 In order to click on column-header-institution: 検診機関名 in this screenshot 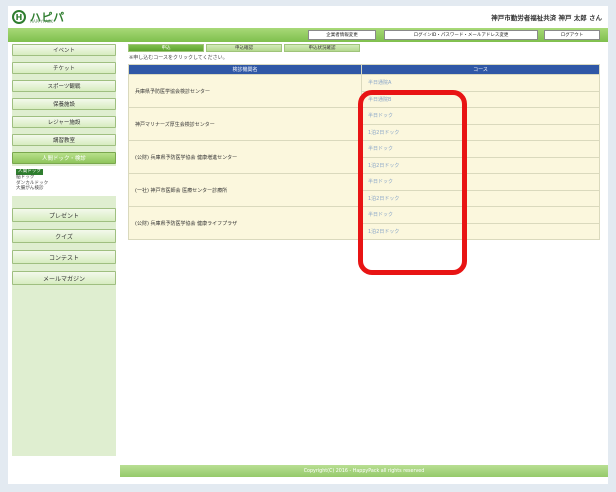, I will do `click(245, 69)`.